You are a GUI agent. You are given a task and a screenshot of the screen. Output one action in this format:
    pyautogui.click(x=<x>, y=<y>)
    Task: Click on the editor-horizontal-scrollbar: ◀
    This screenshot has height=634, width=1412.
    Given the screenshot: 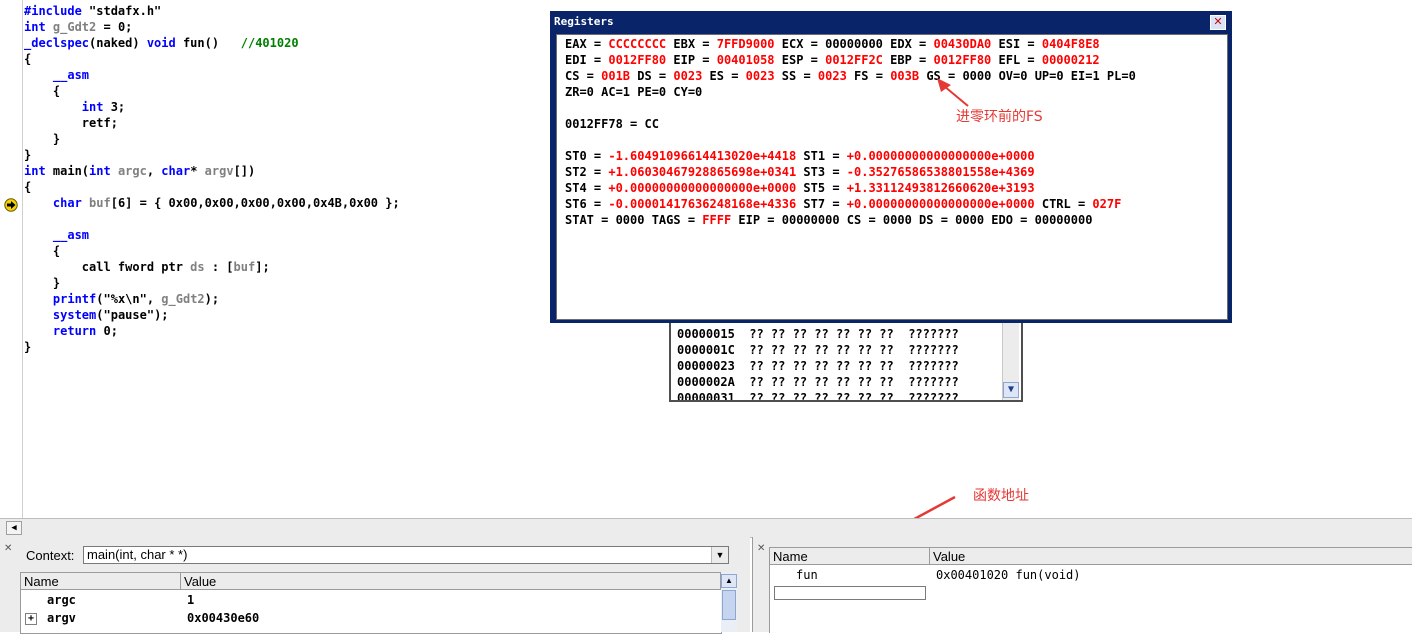 What is the action you would take?
    pyautogui.click(x=706, y=528)
    